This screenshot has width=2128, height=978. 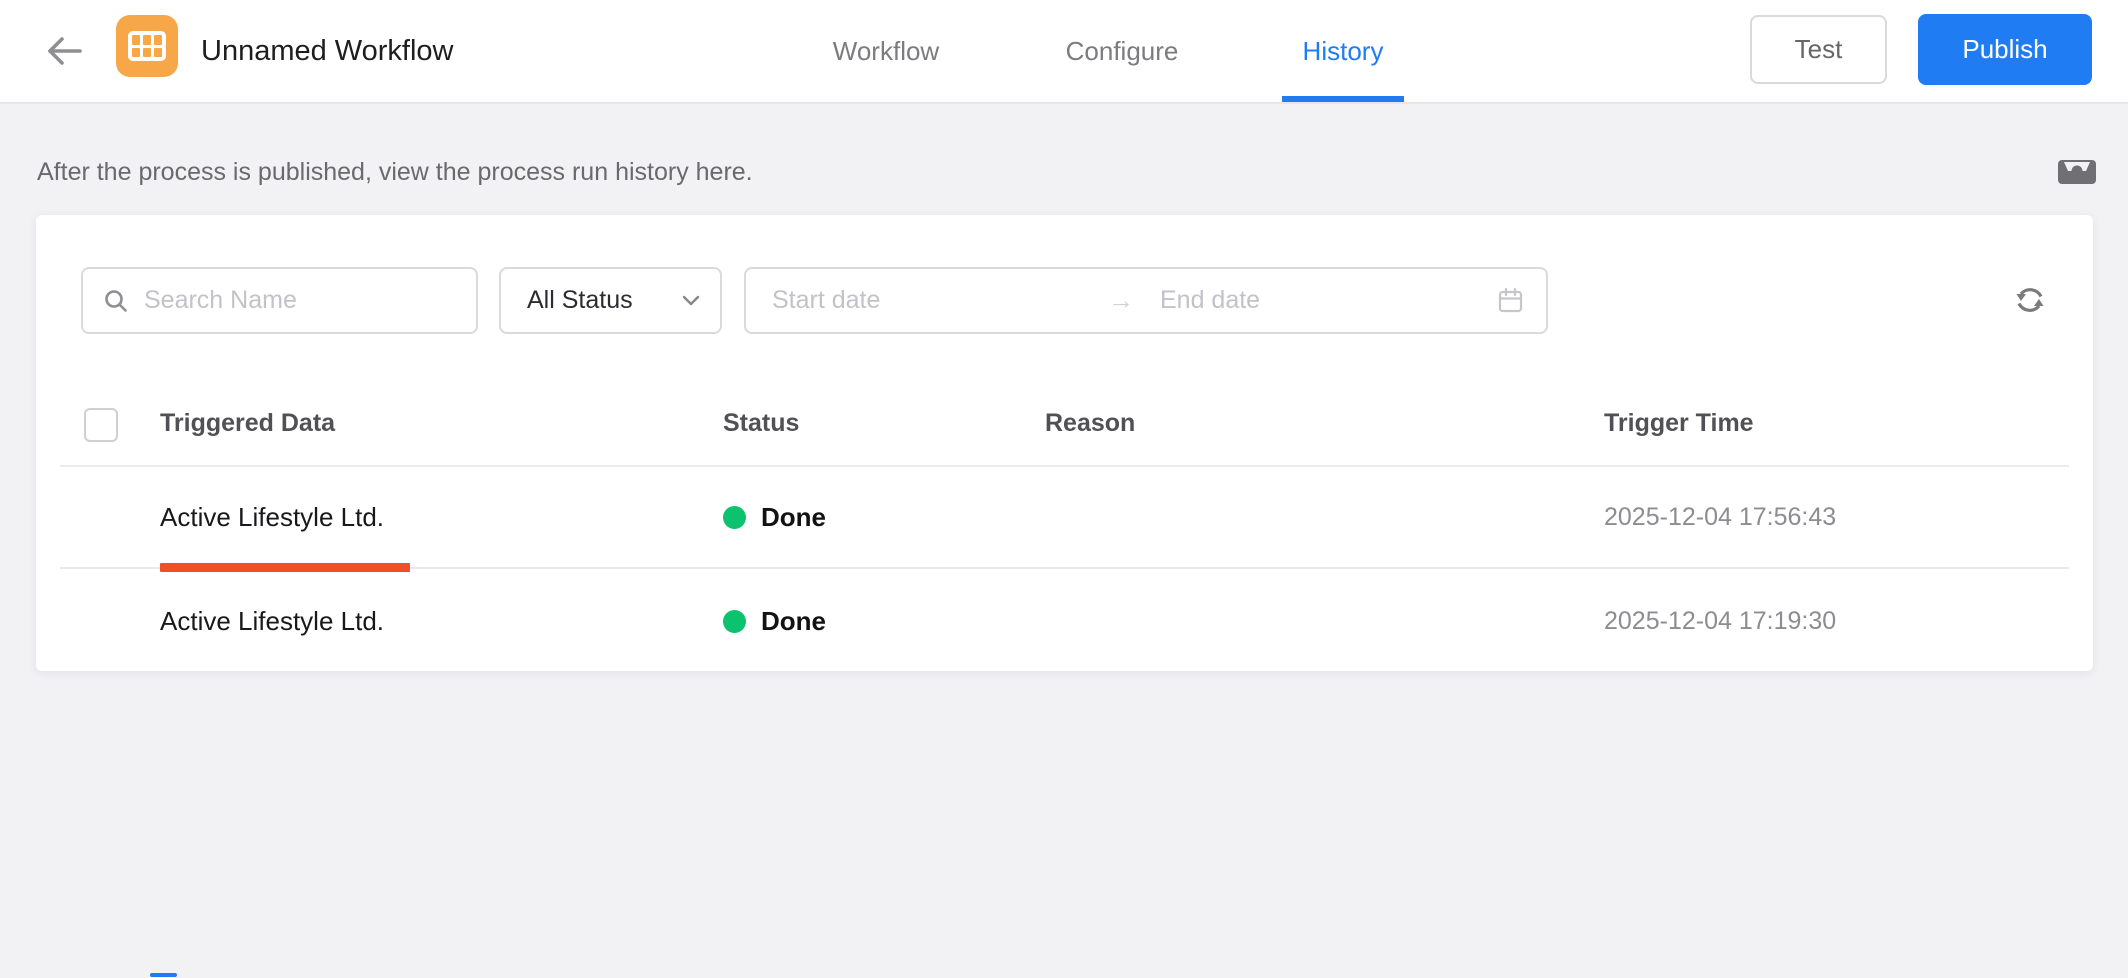 I want to click on active-tab-indicator, so click(x=1343, y=99).